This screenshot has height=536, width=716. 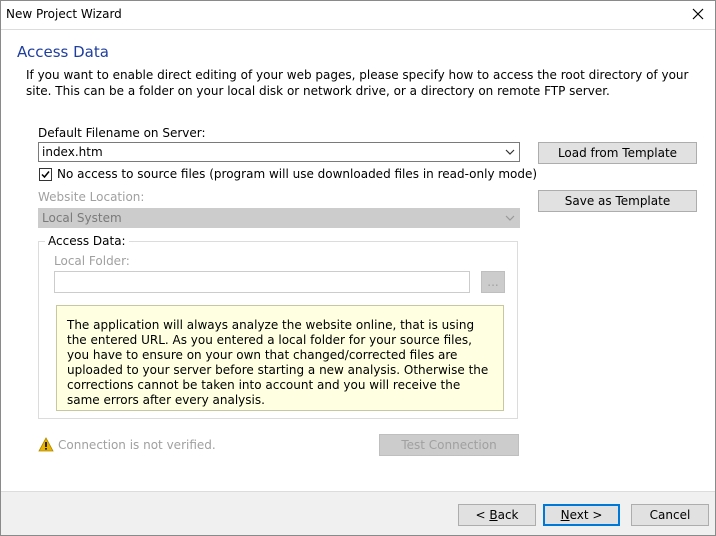 What do you see at coordinates (82, 218) in the screenshot?
I see `website-location-value: Local System` at bounding box center [82, 218].